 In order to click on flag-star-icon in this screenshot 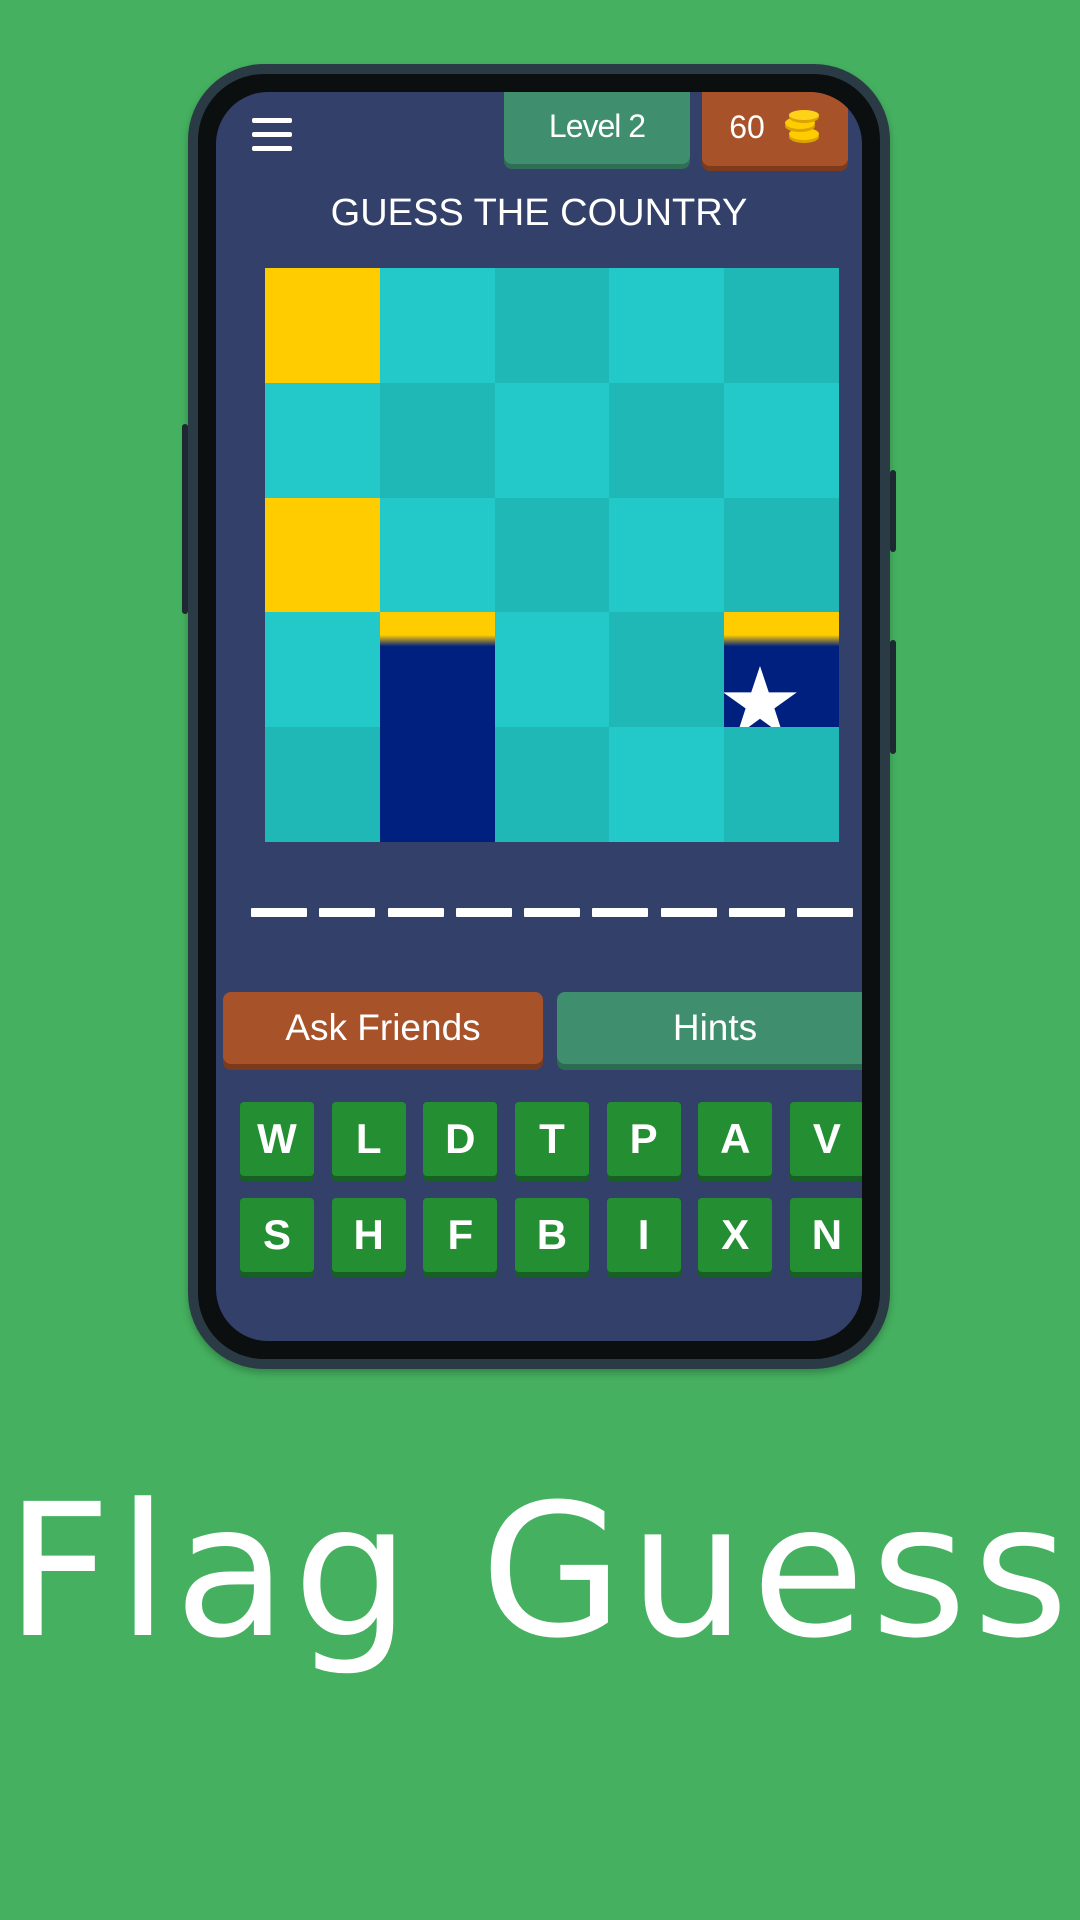, I will do `click(760, 697)`.